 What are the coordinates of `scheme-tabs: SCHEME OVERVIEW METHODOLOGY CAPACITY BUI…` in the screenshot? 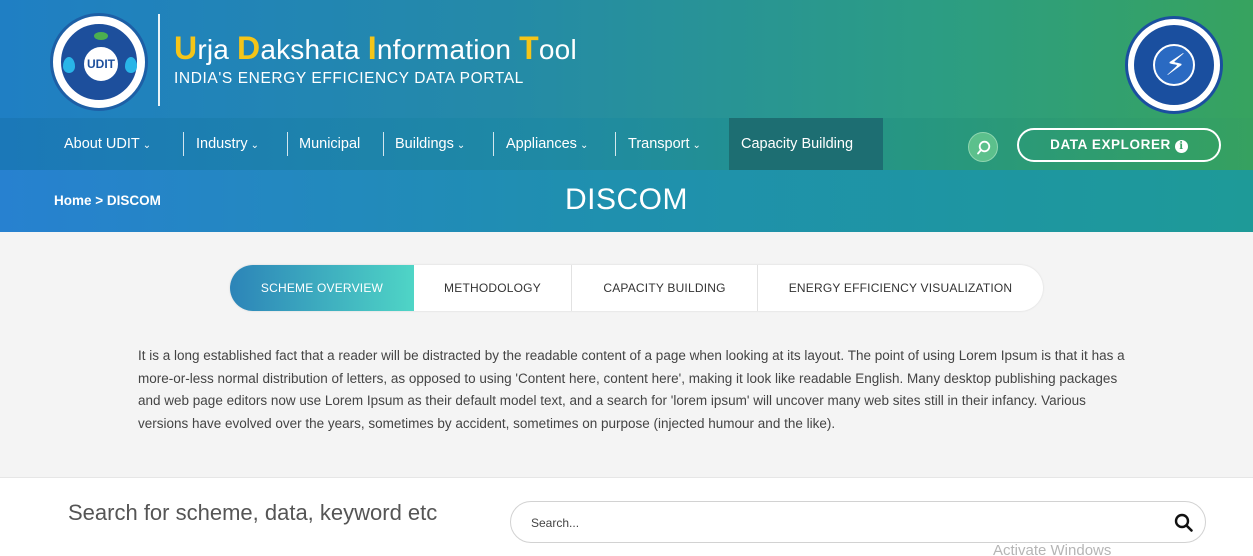 It's located at (636, 288).